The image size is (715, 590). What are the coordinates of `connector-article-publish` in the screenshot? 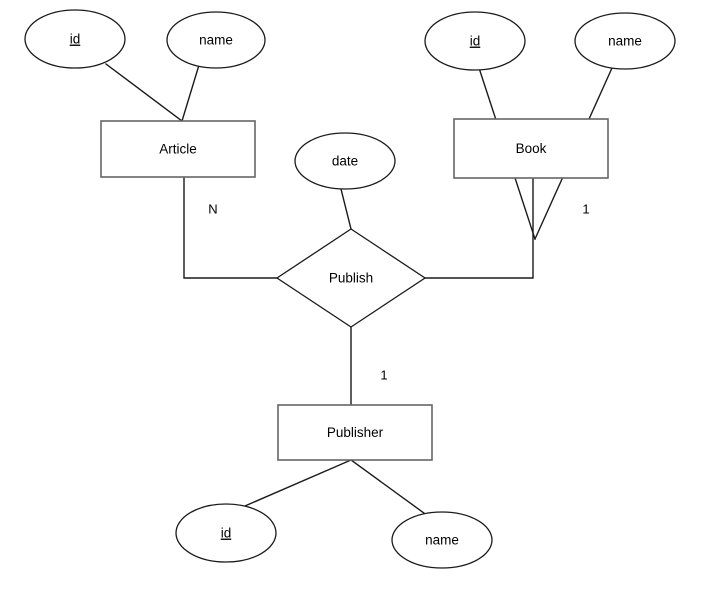 It's located at (231, 227).